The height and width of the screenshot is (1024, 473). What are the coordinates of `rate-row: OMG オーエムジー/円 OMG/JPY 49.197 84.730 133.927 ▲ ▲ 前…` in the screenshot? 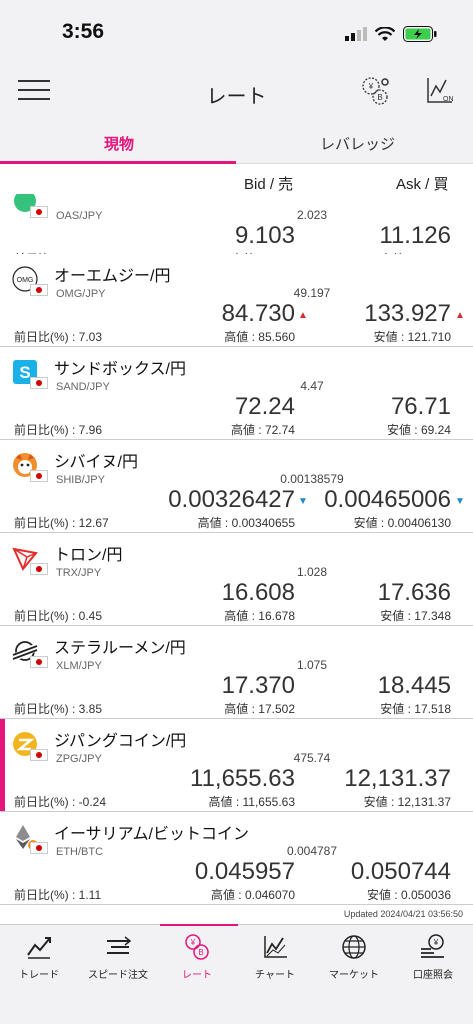 It's located at (236, 300).